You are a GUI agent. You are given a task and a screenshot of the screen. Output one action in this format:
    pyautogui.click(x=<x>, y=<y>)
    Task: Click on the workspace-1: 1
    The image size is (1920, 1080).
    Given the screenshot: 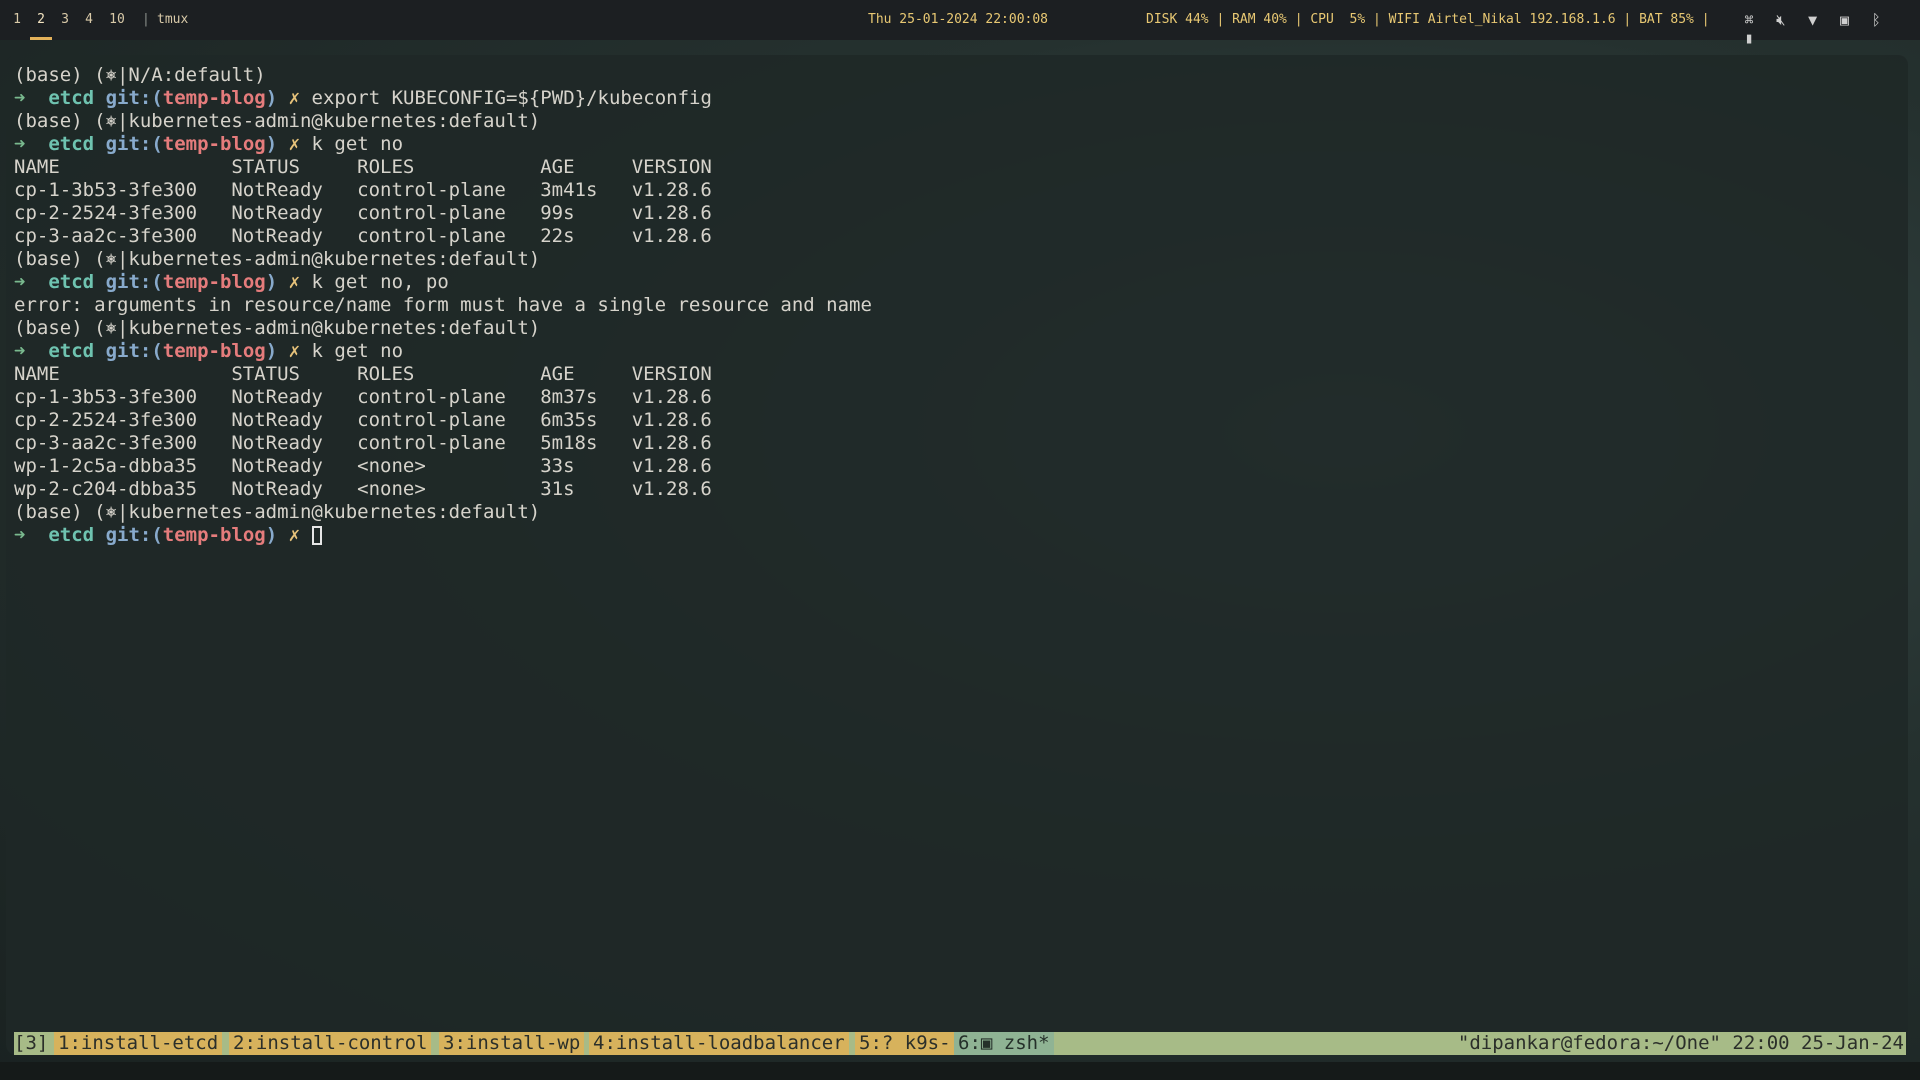 What is the action you would take?
    pyautogui.click(x=17, y=20)
    